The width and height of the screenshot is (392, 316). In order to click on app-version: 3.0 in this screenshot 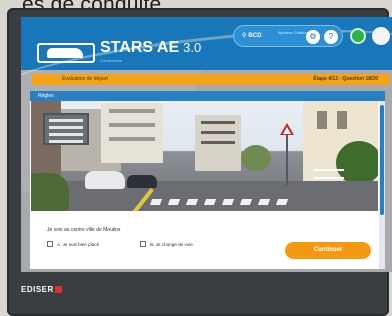, I will do `click(192, 47)`.